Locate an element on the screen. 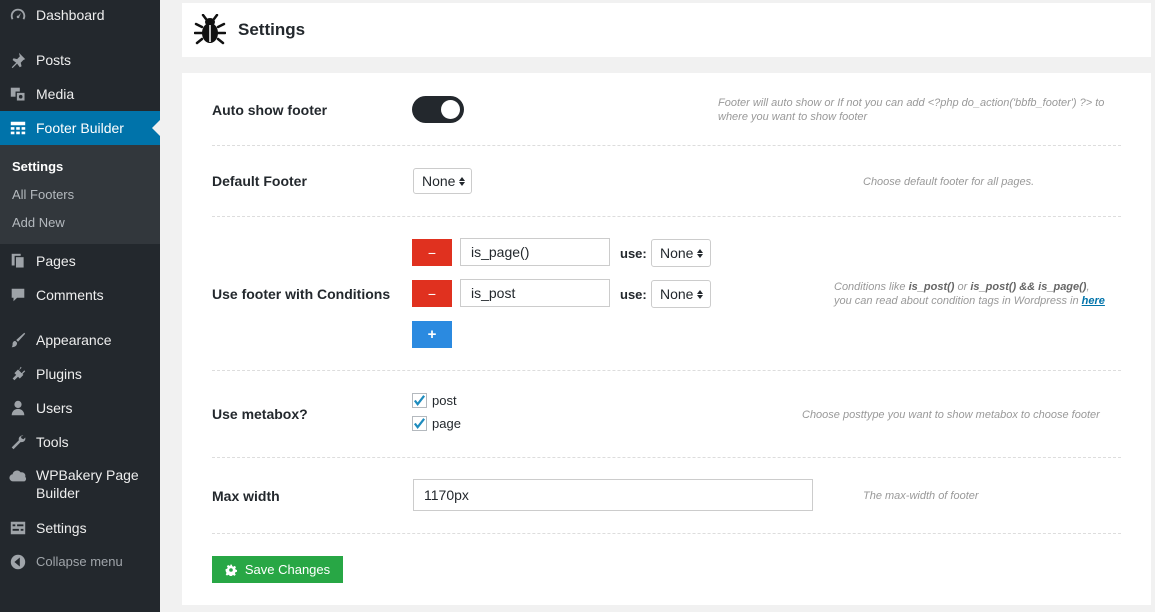 This screenshot has height=612, width=1155. default-footer-label: Default Footer is located at coordinates (259, 181).